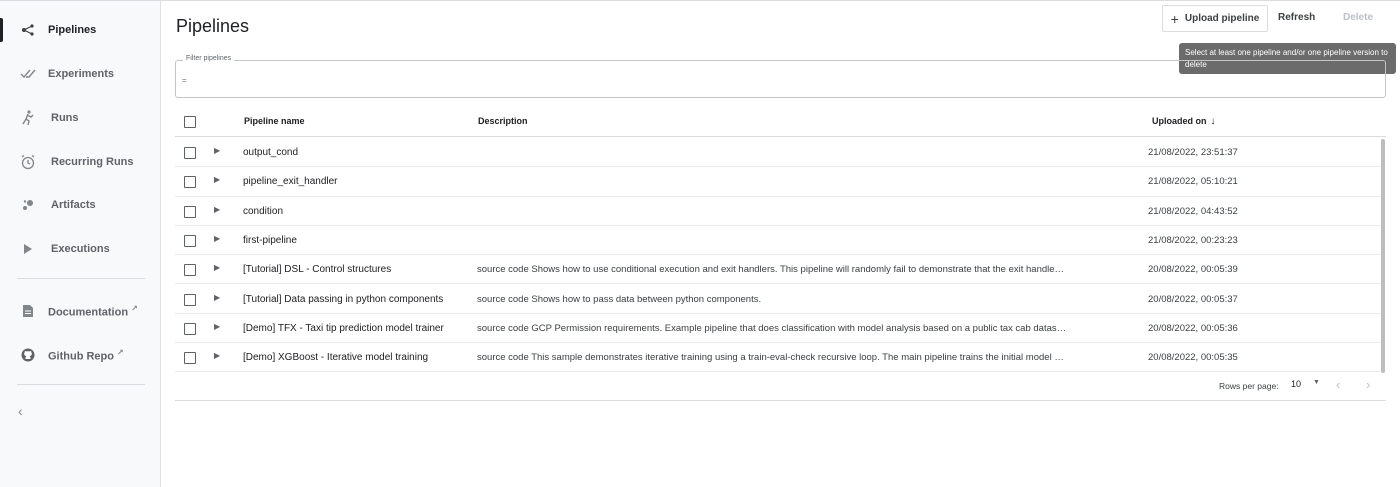 The width and height of the screenshot is (1400, 487). What do you see at coordinates (1368, 384) in the screenshot?
I see `next-page-chevron-icon: ›` at bounding box center [1368, 384].